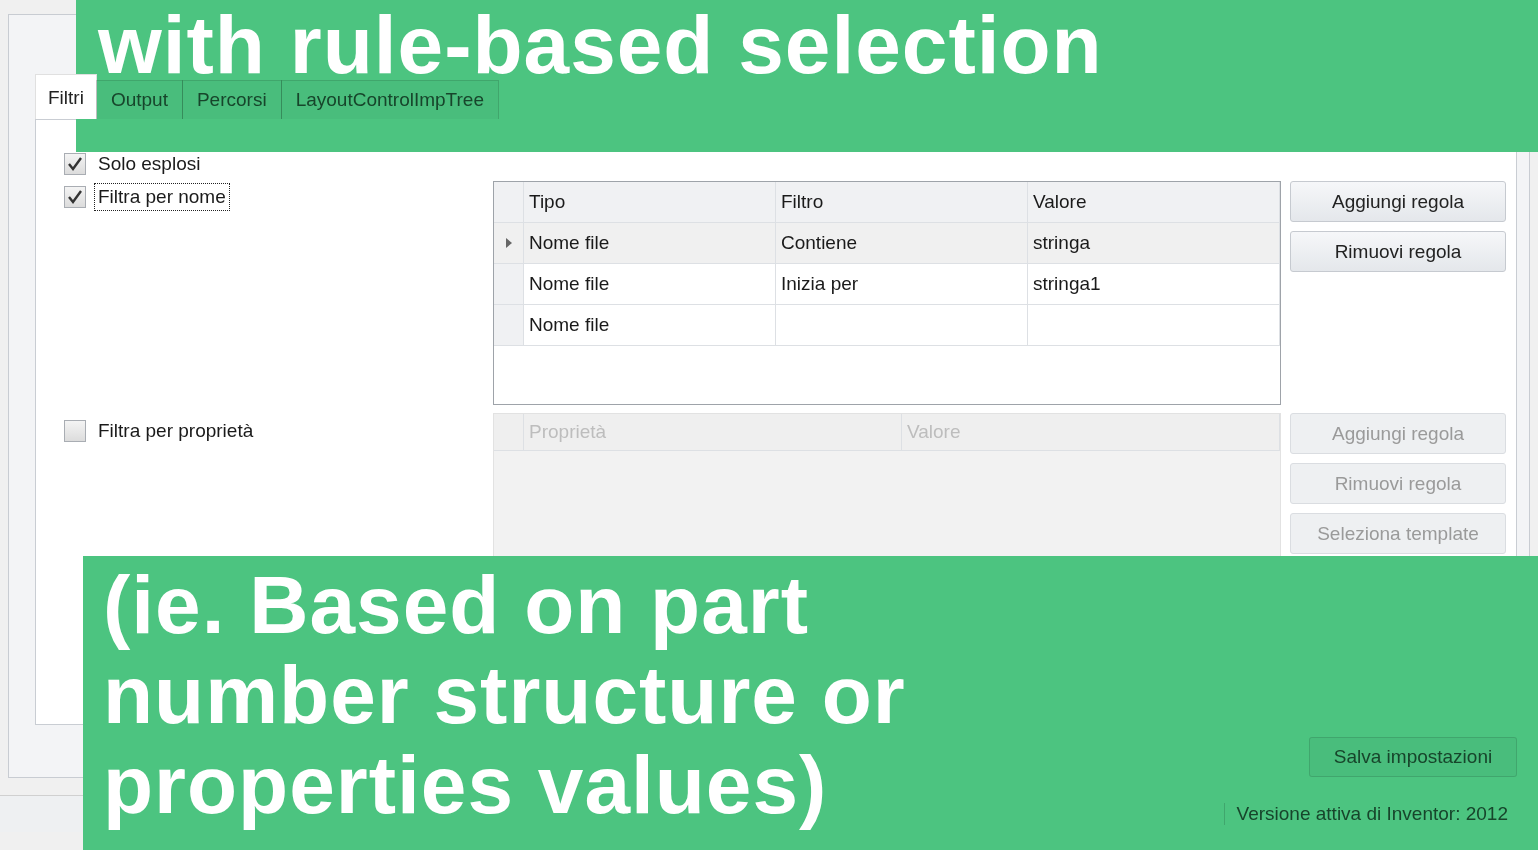 Image resolution: width=1538 pixels, height=850 pixels. I want to click on table-cell: stringa, so click(1062, 243).